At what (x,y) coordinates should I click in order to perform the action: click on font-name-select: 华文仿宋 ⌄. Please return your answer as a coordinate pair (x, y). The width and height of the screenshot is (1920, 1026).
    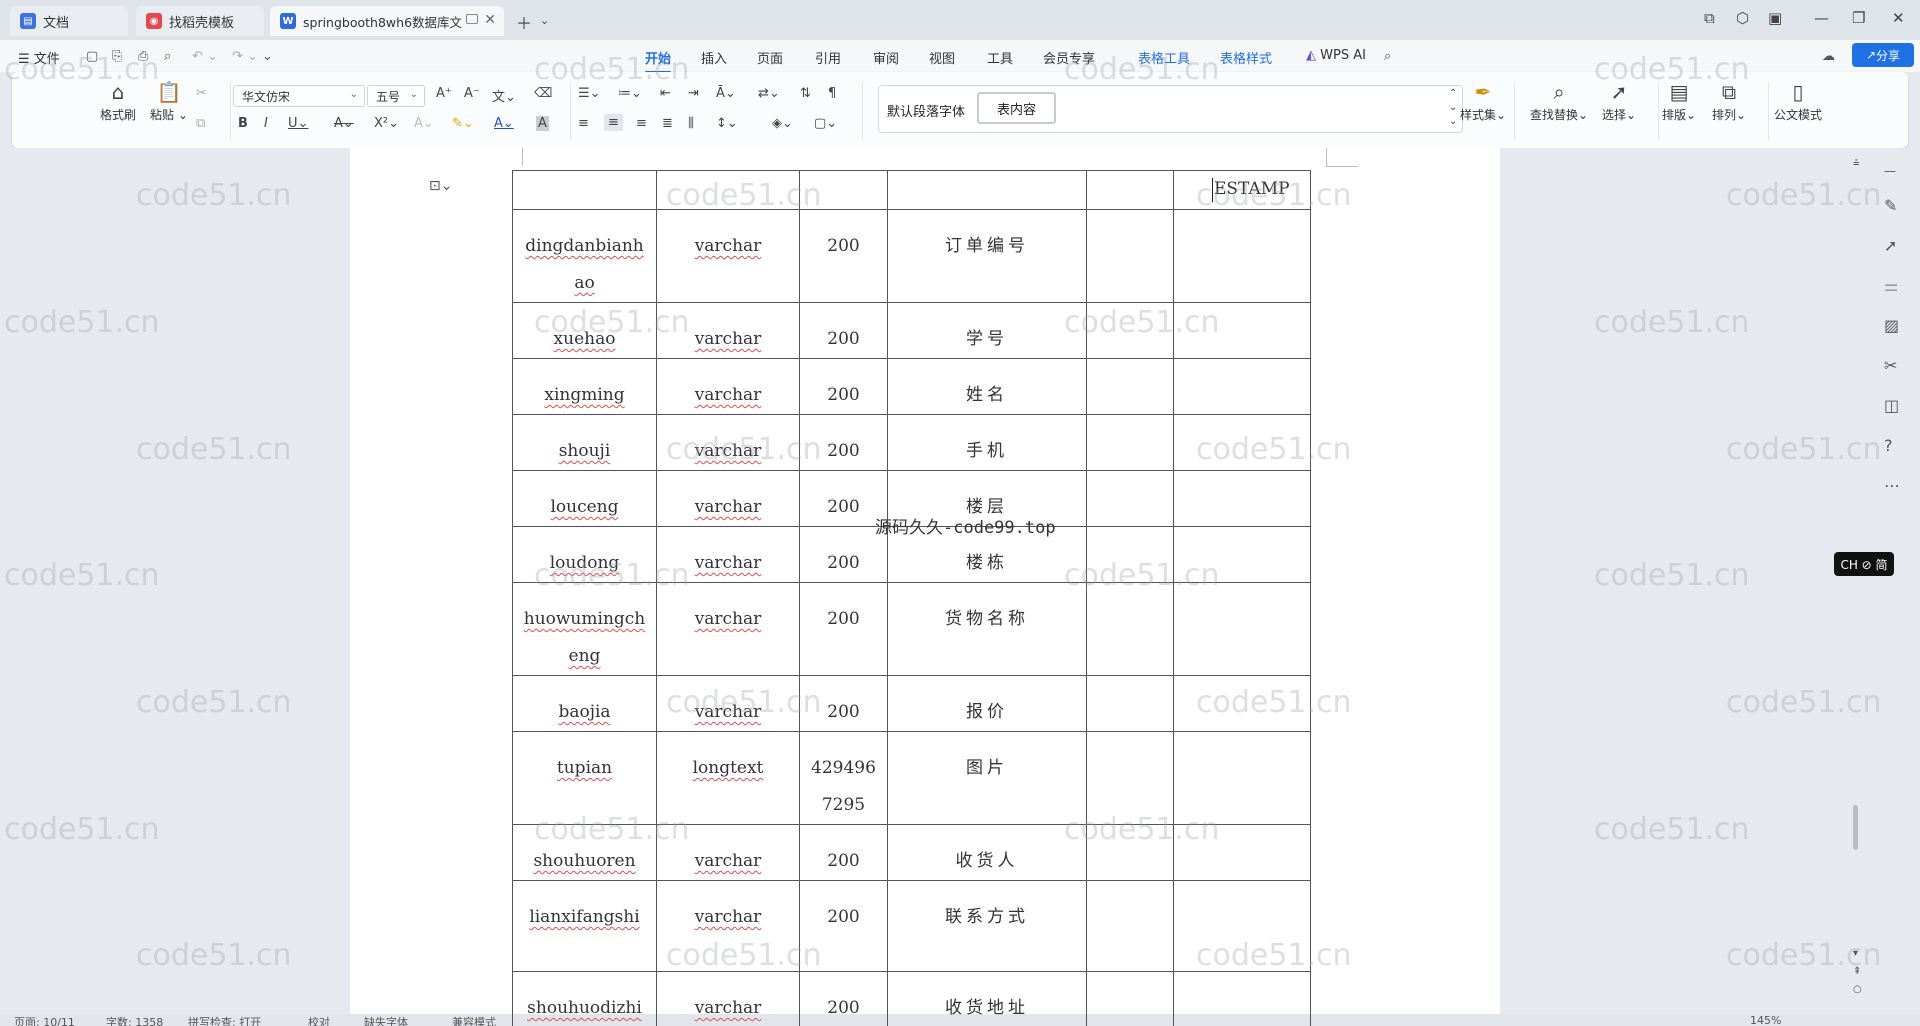
    Looking at the image, I should click on (299, 96).